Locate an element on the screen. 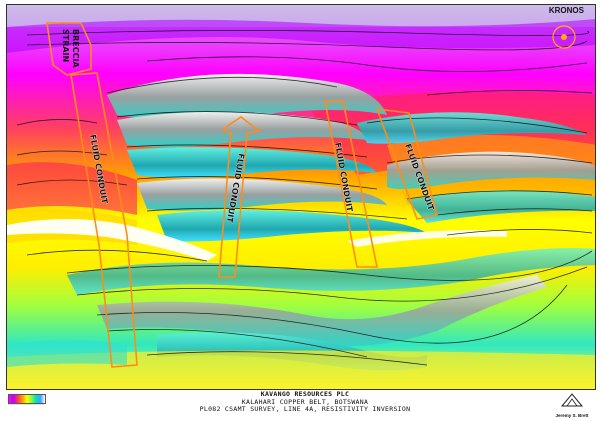  breccia-prefix-label: STRAIN is located at coordinates (65, 45).